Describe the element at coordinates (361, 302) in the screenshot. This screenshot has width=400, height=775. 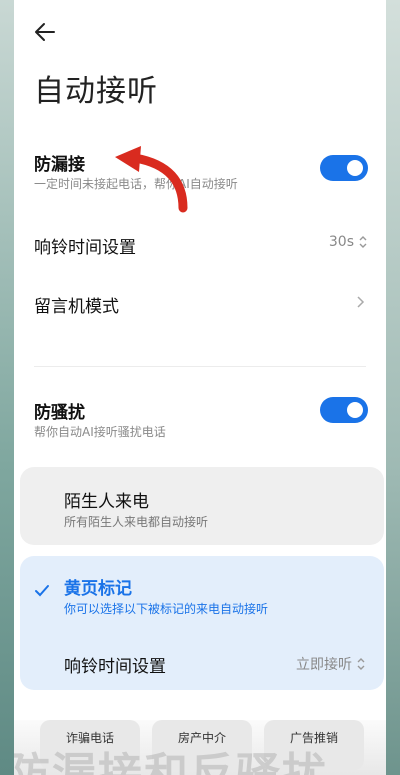
I see `chevron-right-icon` at that location.